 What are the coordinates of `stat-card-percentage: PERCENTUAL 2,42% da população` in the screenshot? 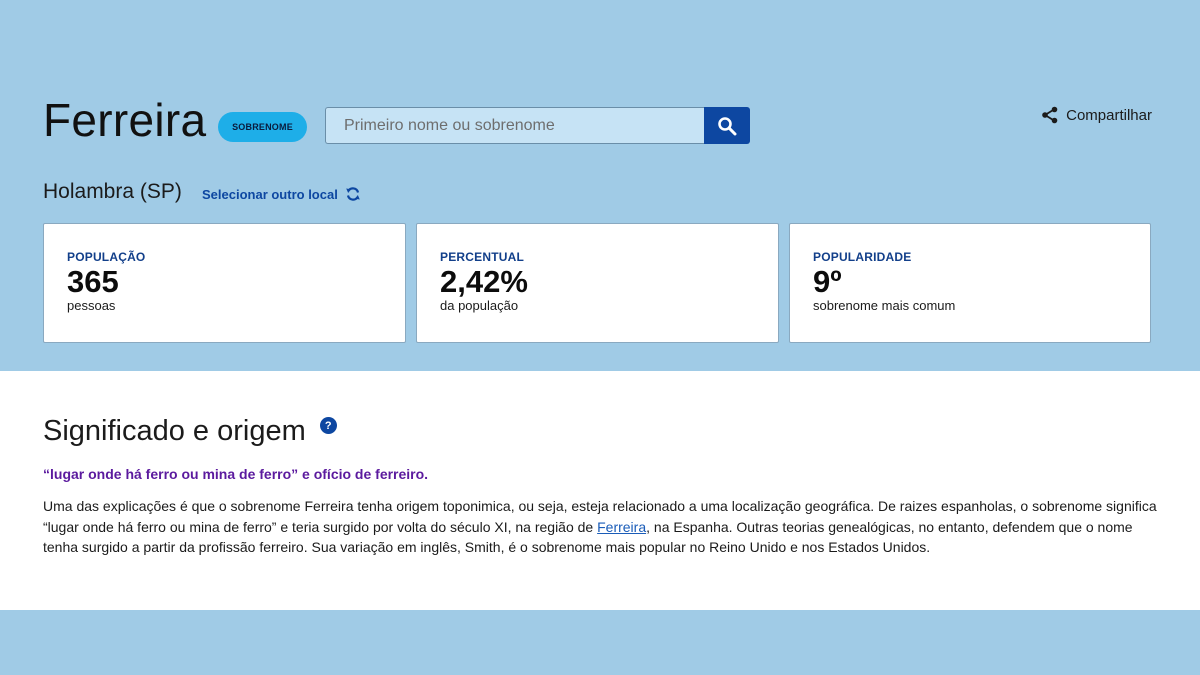 It's located at (597, 283).